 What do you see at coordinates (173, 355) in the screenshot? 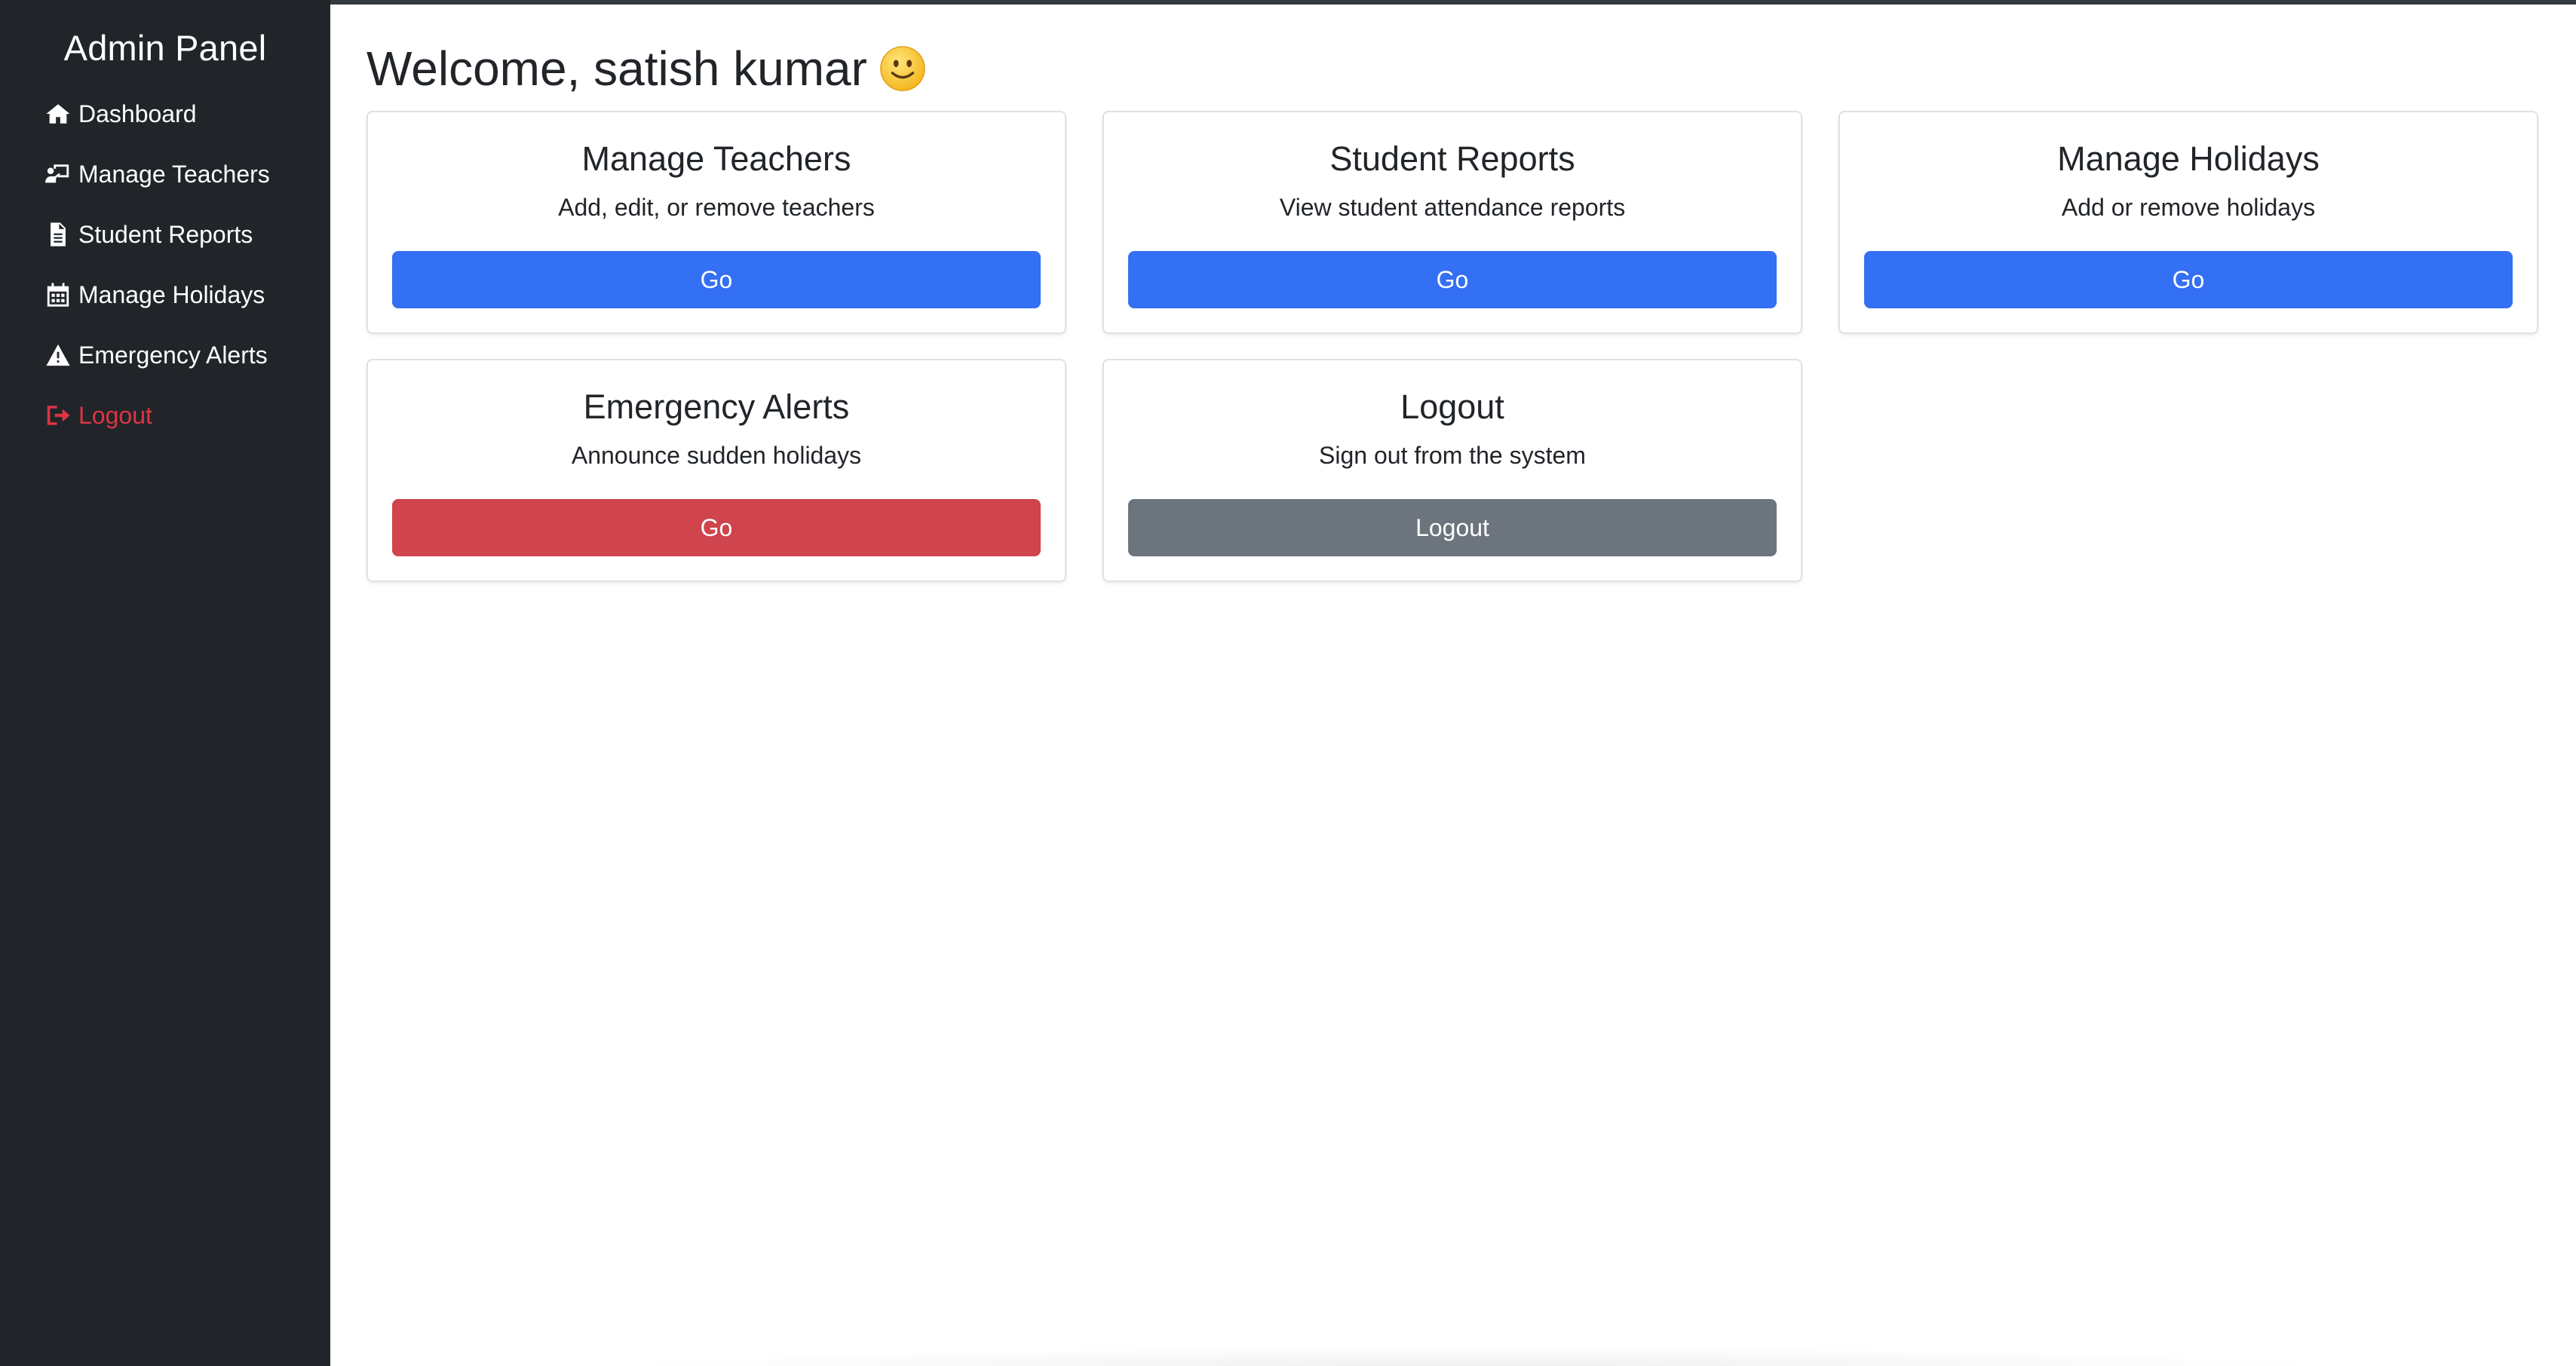
I see `sidebar-item-label: Emergency Alerts` at bounding box center [173, 355].